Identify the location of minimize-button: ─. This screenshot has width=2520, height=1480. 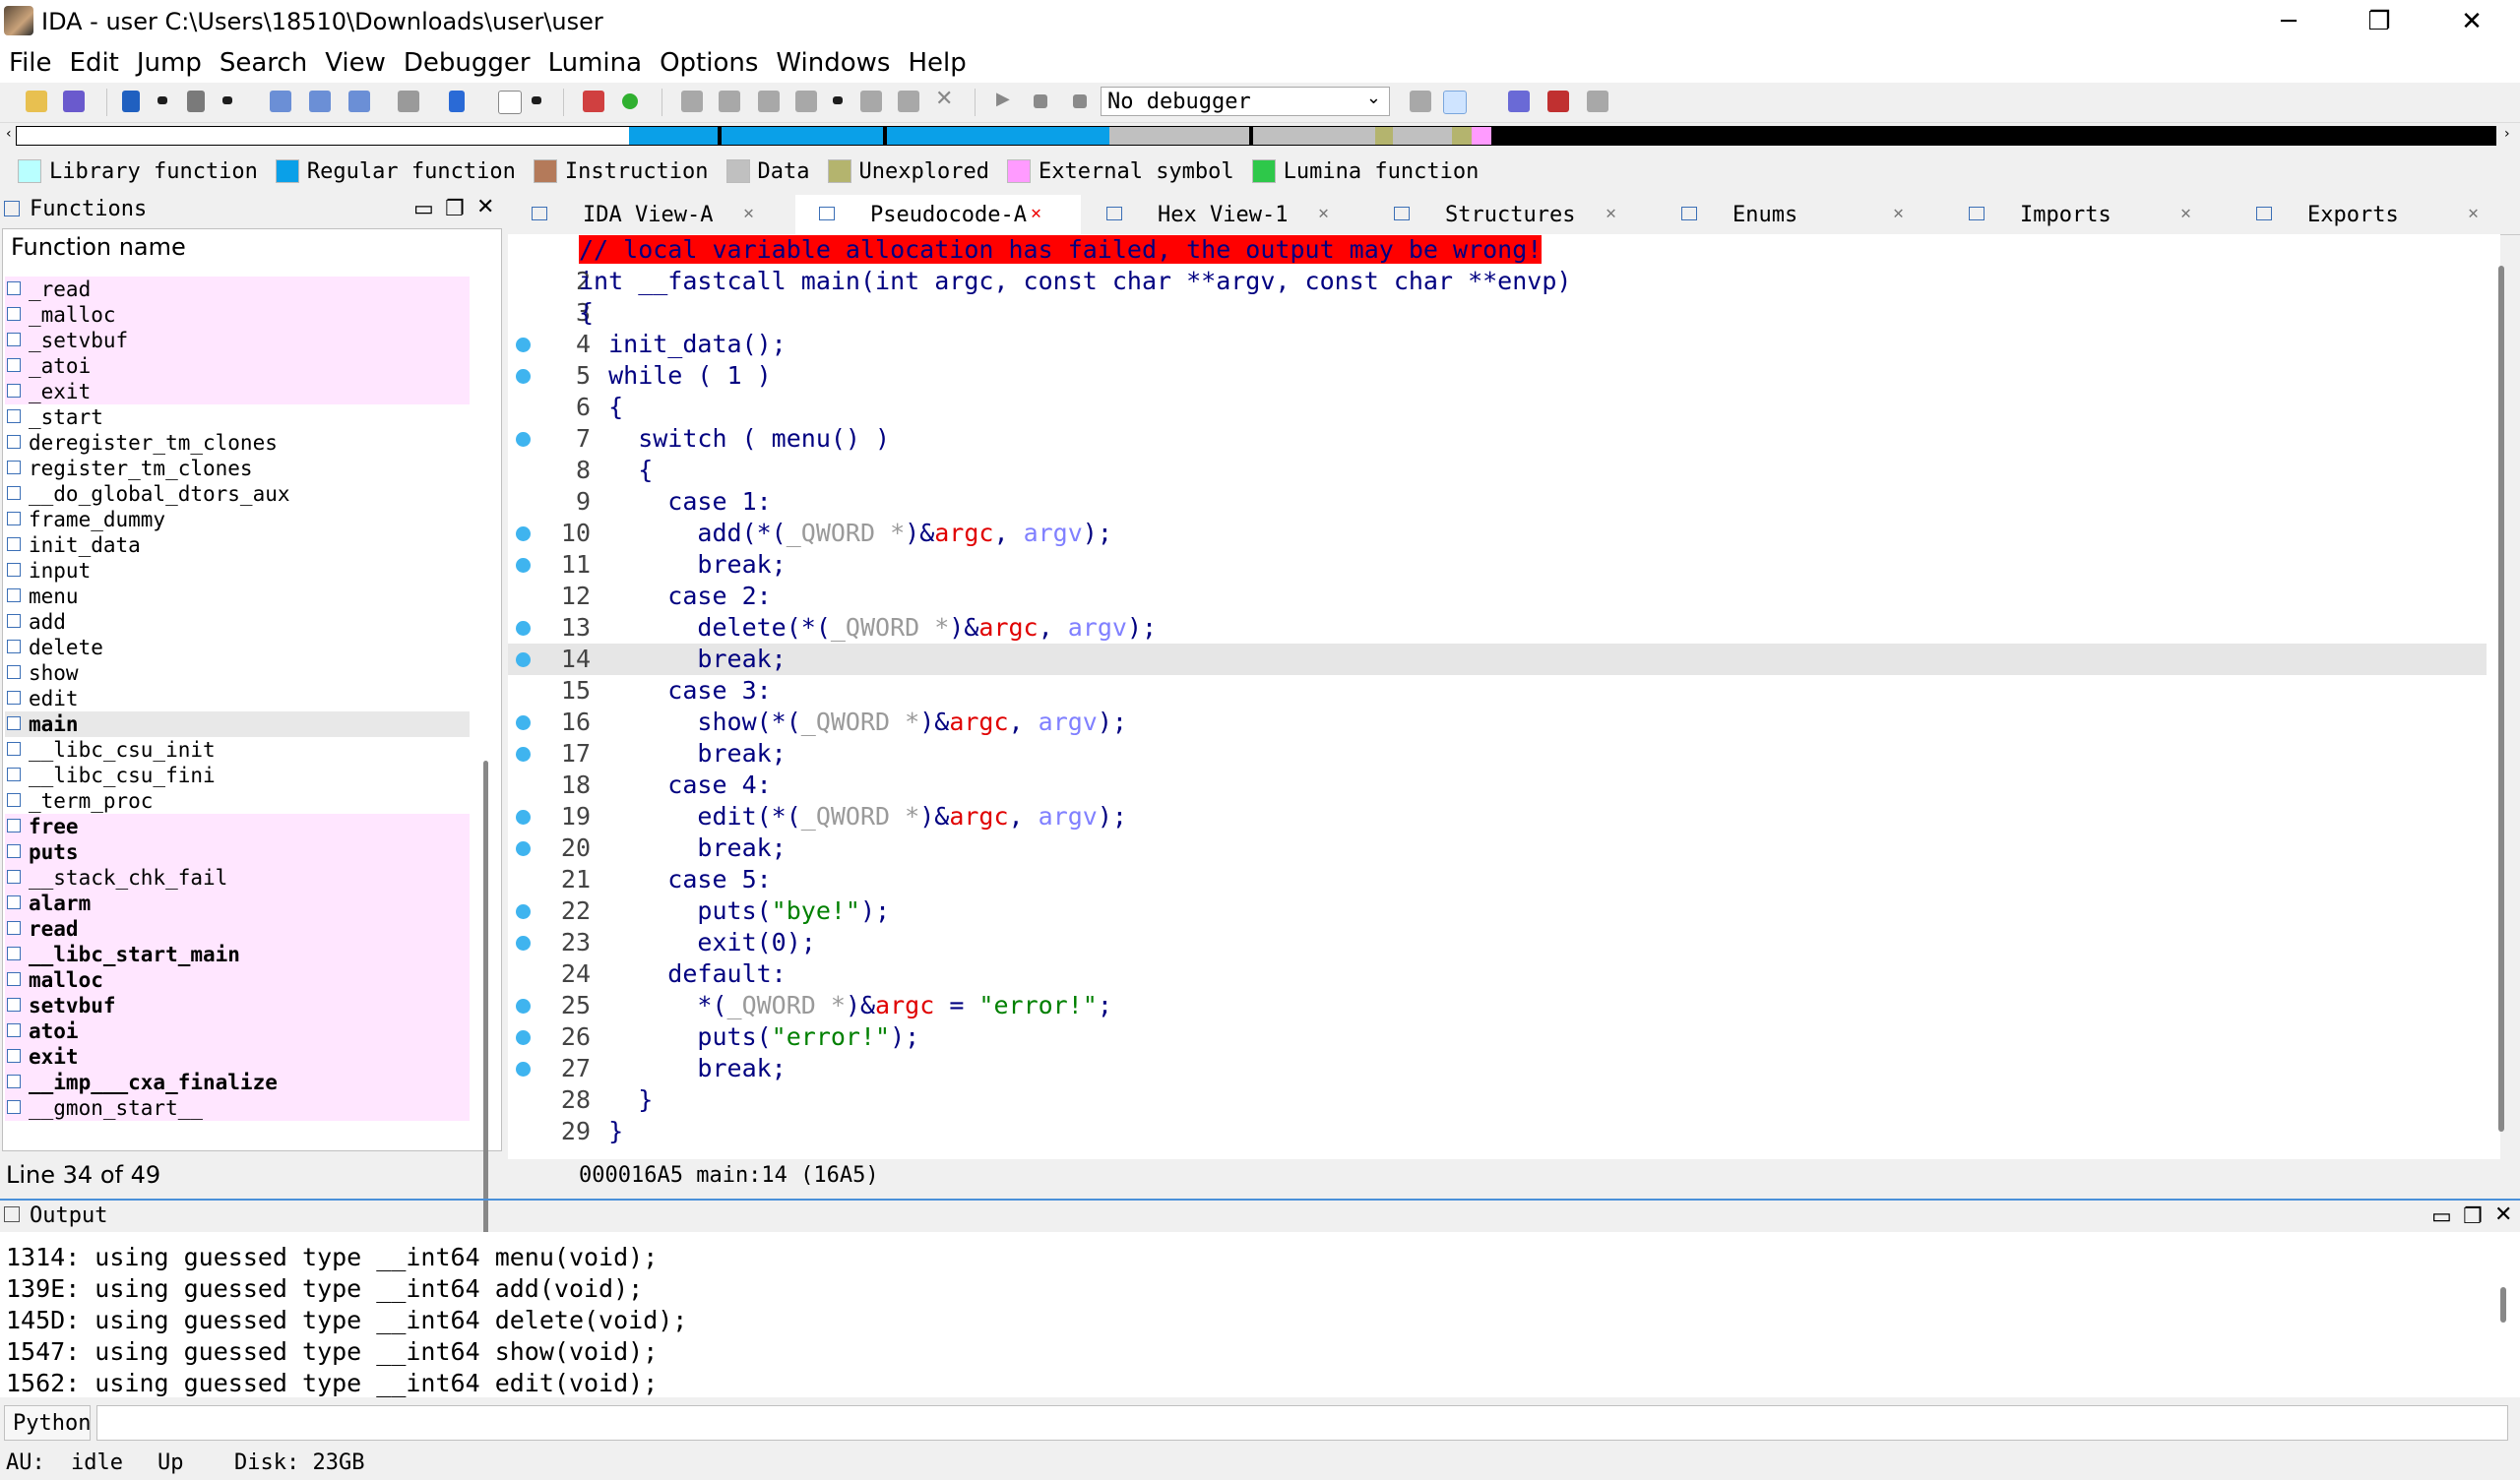
(2288, 21).